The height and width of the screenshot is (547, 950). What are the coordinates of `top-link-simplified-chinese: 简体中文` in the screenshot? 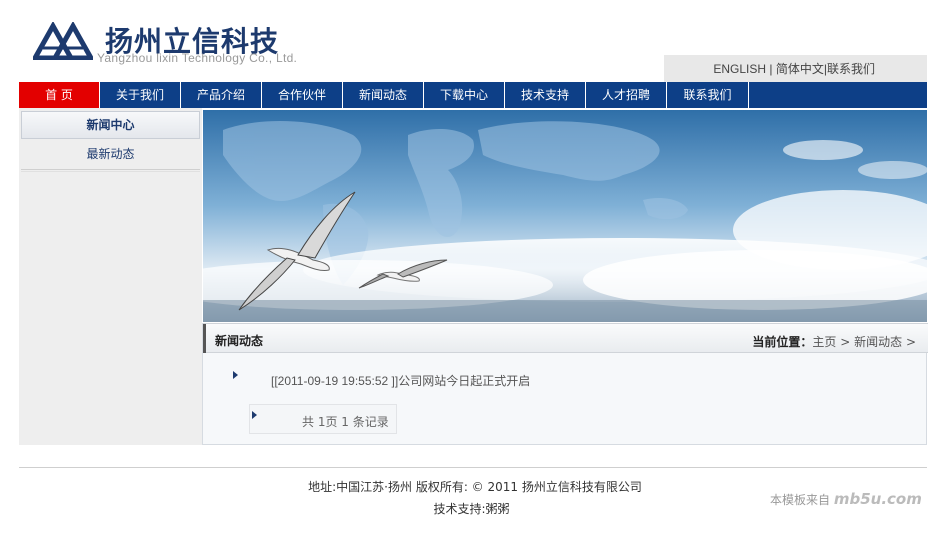 It's located at (800, 69).